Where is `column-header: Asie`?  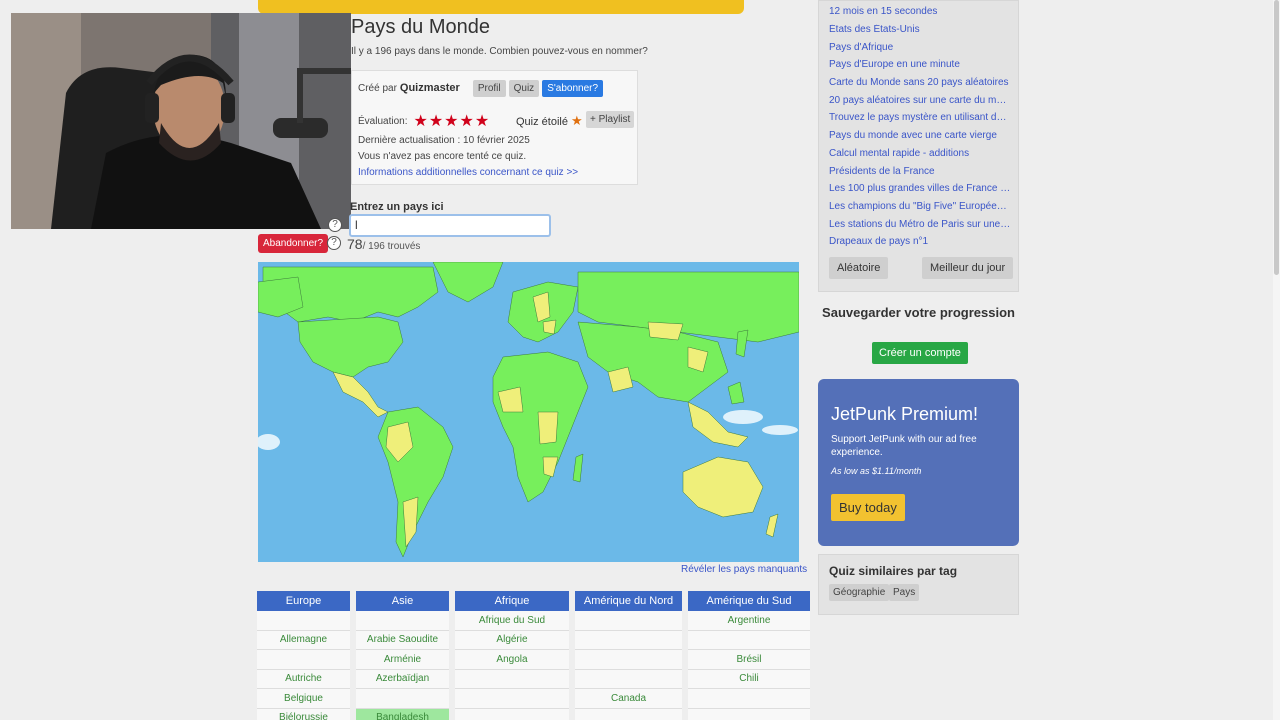 column-header: Asie is located at coordinates (402, 601).